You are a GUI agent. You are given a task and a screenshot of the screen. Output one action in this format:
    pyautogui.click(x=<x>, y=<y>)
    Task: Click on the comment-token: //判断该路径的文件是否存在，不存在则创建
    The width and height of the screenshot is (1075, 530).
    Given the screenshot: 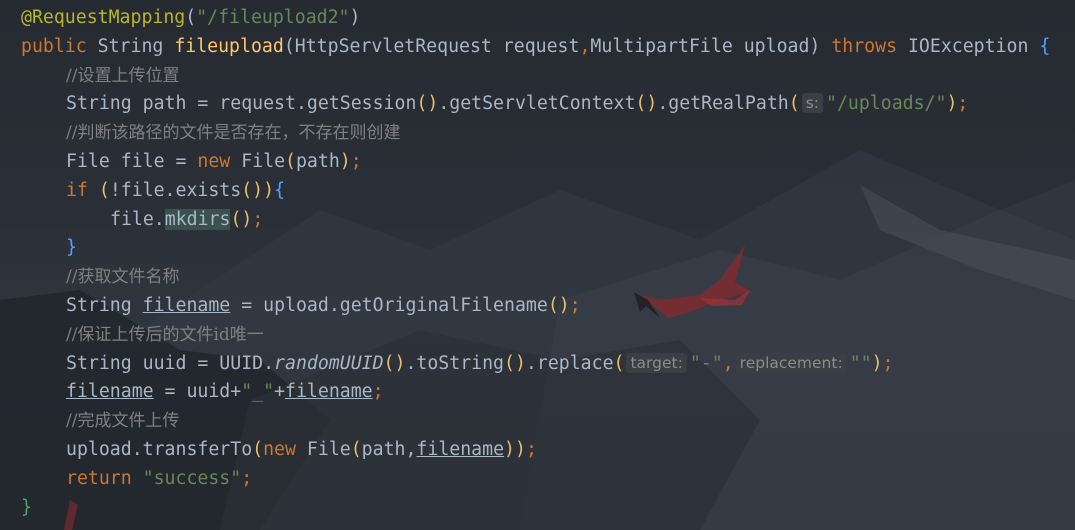 What is the action you would take?
    pyautogui.click(x=233, y=133)
    